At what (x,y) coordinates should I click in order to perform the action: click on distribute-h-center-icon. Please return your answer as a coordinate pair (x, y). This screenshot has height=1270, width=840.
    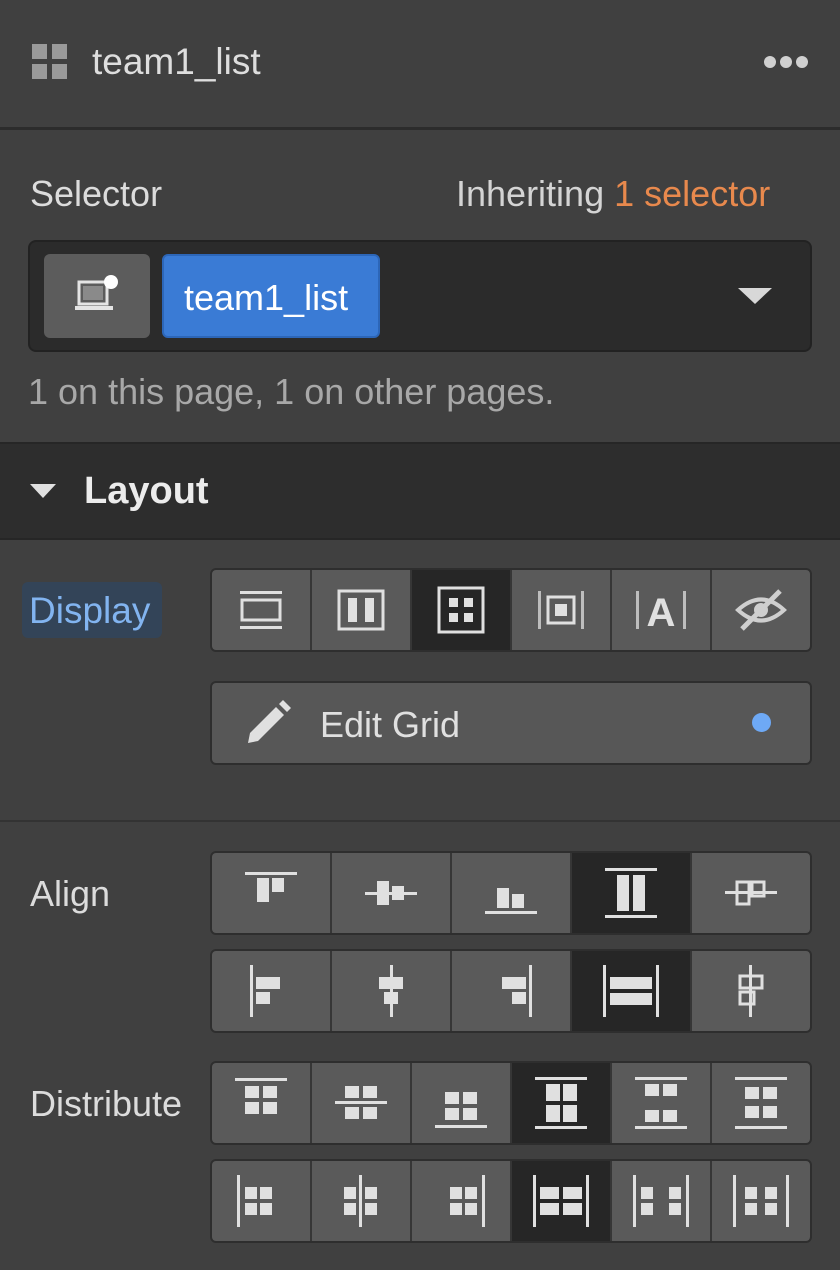
    Looking at the image, I should click on (360, 1201).